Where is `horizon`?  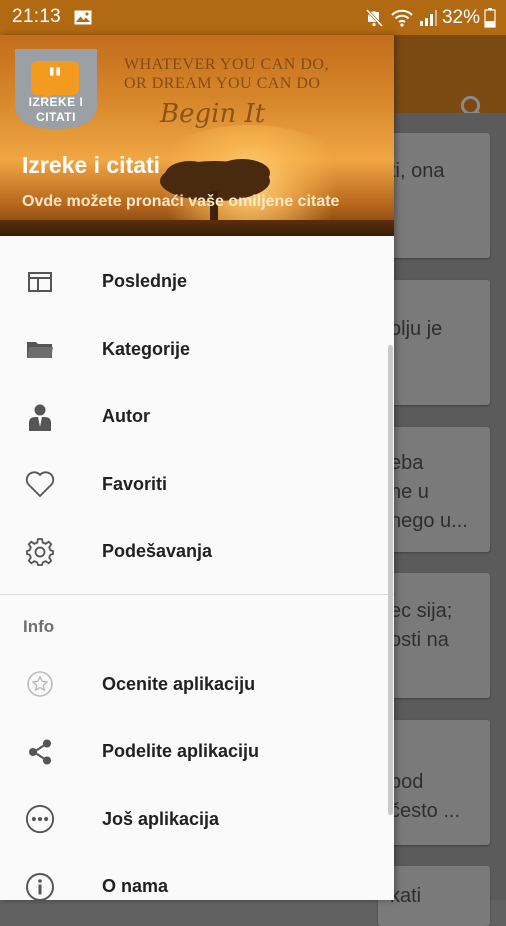
horizon is located at coordinates (197, 228).